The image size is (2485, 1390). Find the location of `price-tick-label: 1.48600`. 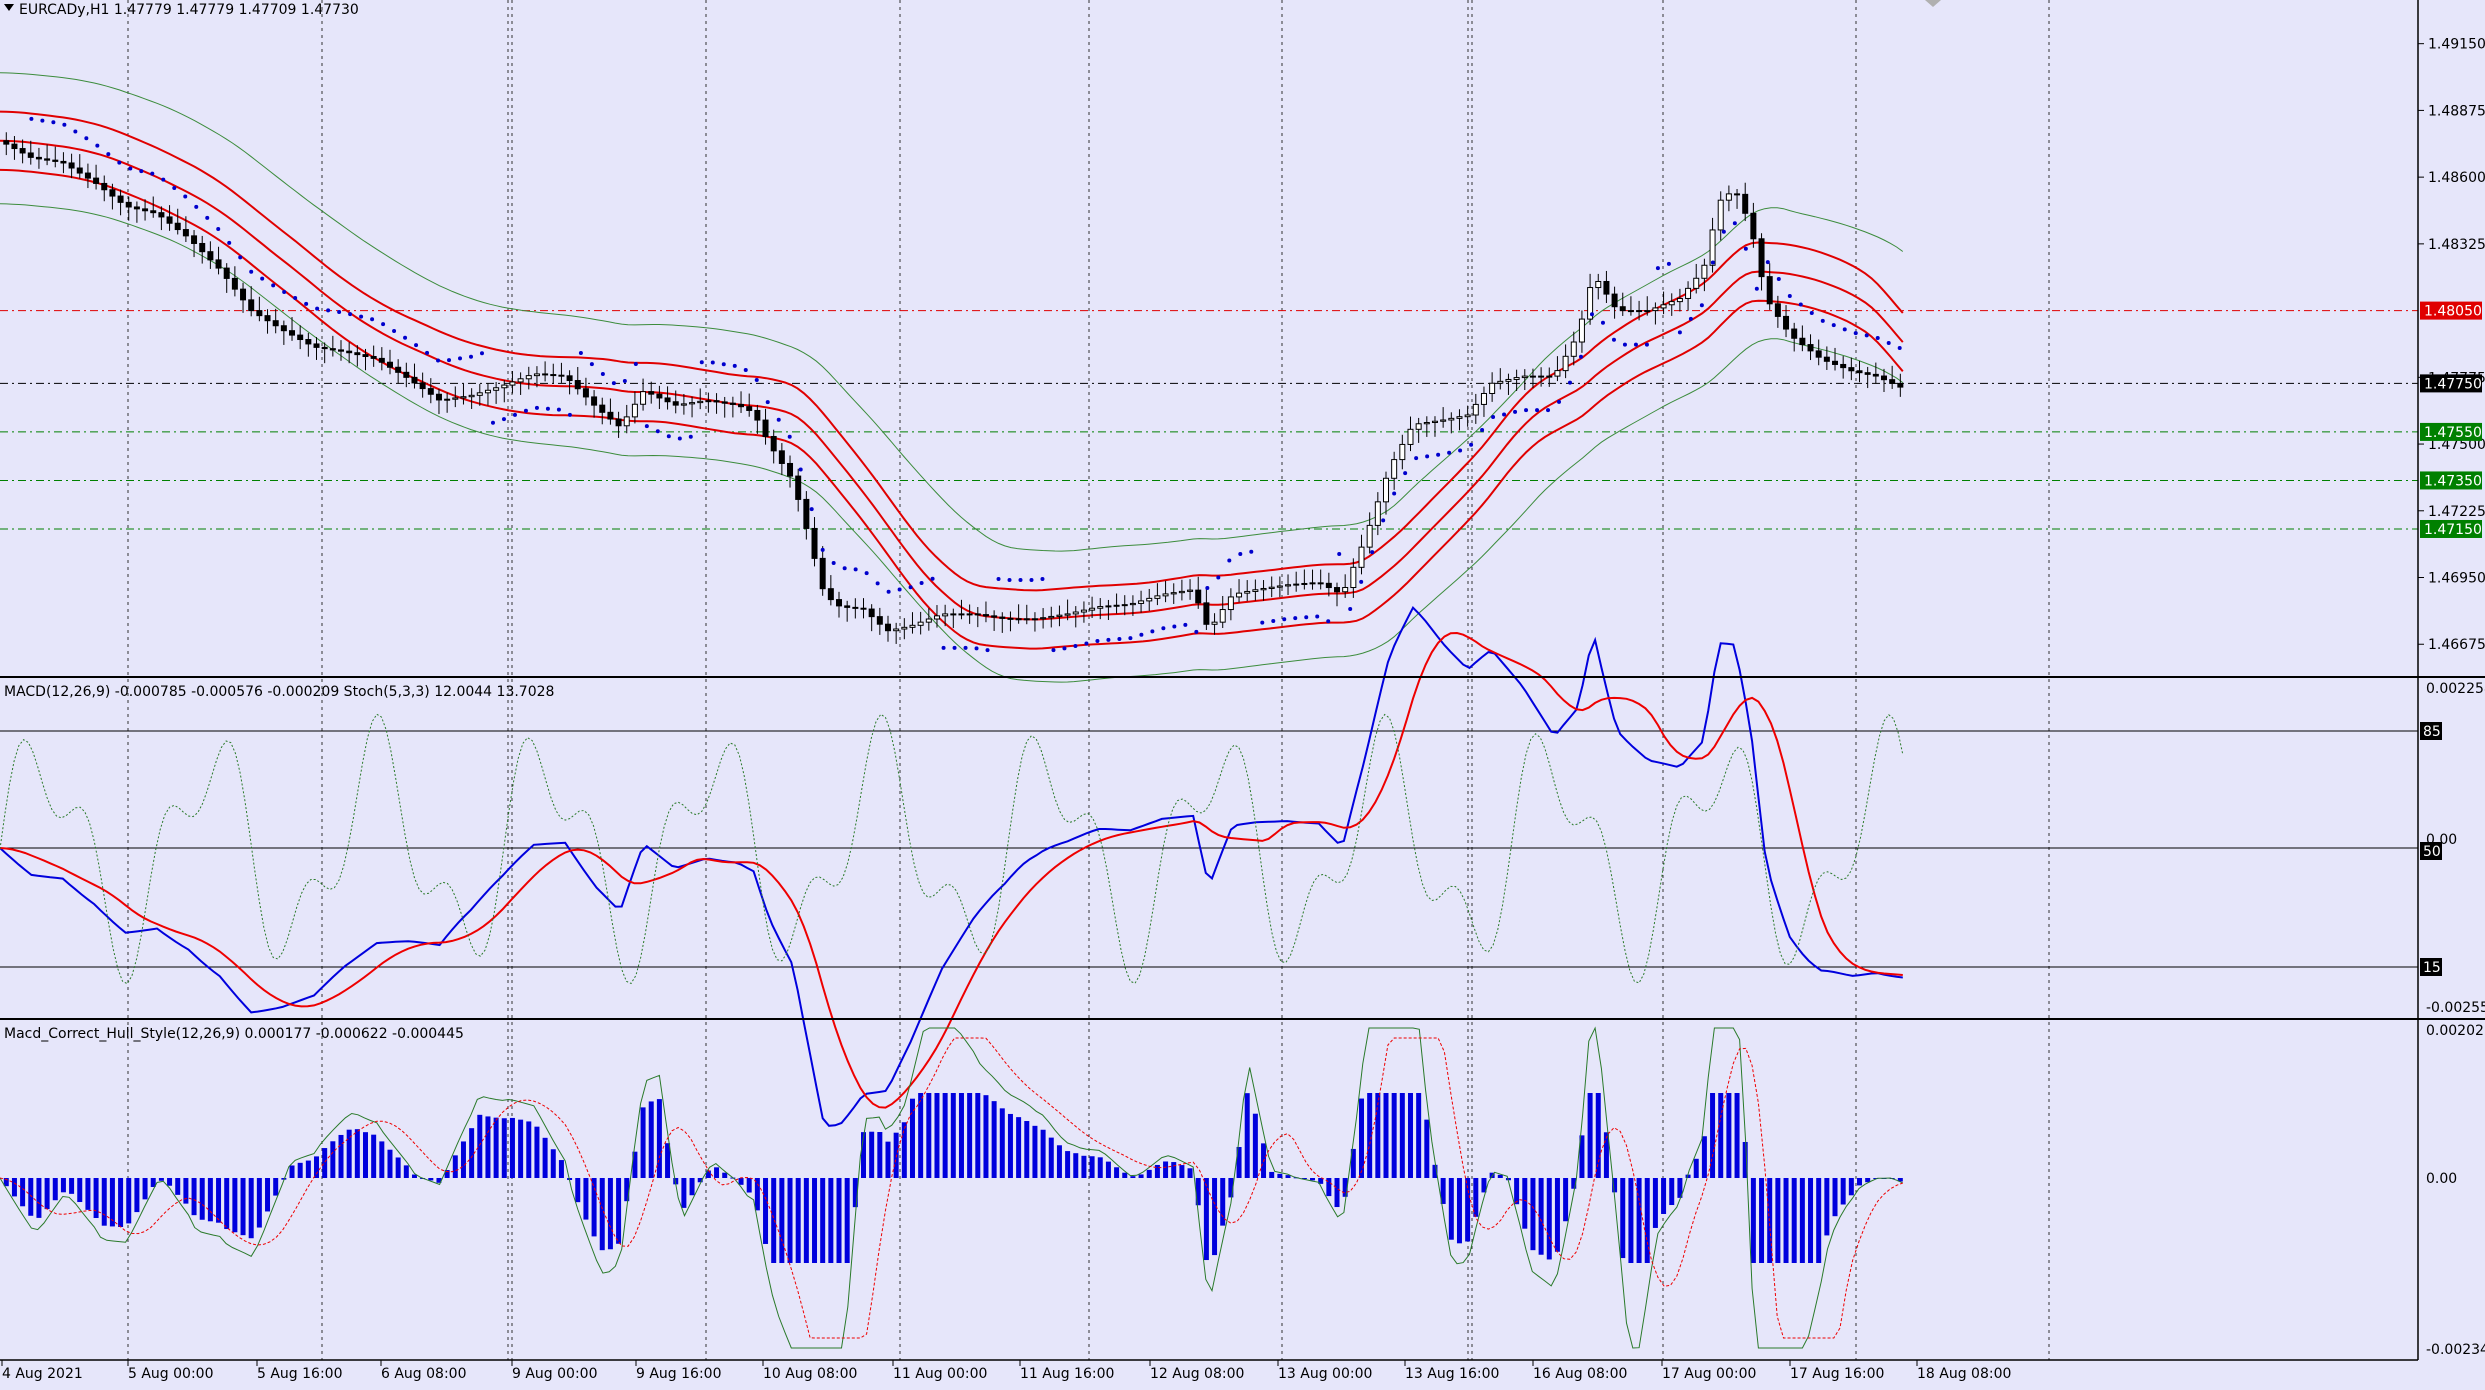

price-tick-label: 1.48600 is located at coordinates (2456, 178).